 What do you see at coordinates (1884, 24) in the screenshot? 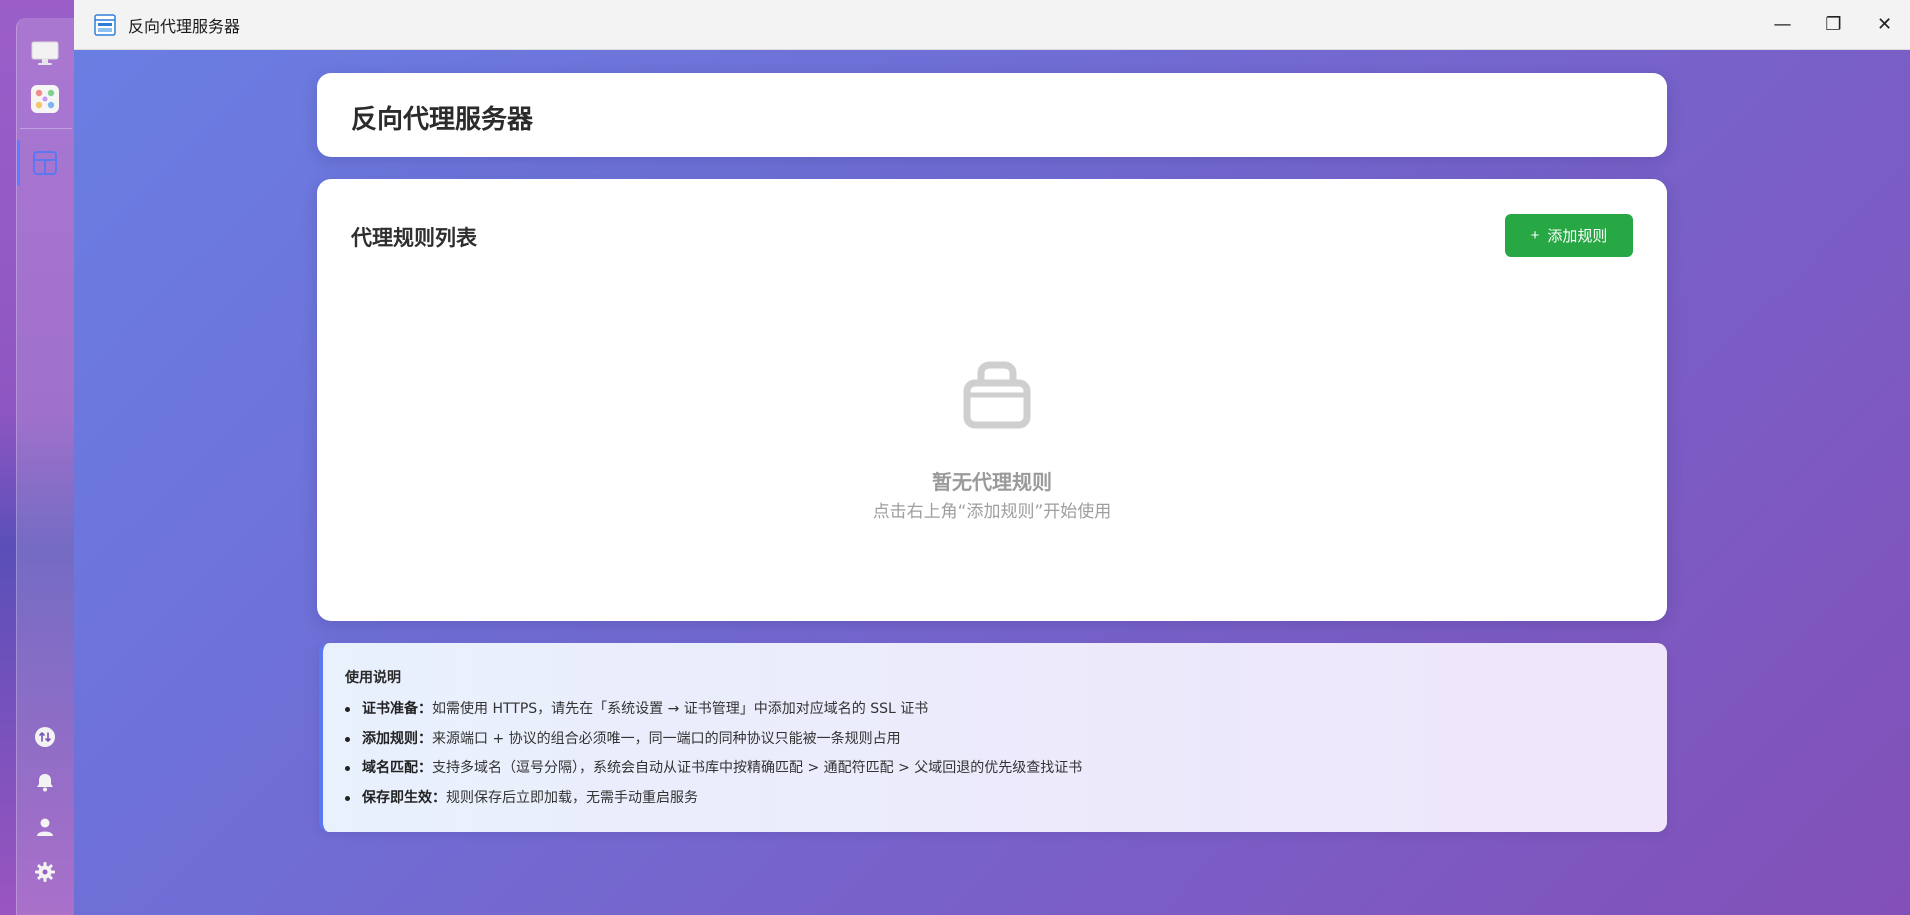
I see `close-button: ✕` at bounding box center [1884, 24].